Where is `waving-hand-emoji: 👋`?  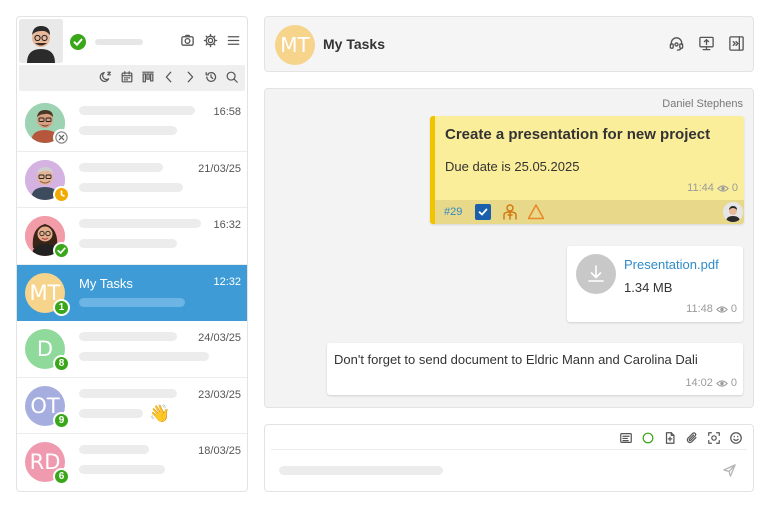 waving-hand-emoji: 👋 is located at coordinates (160, 413).